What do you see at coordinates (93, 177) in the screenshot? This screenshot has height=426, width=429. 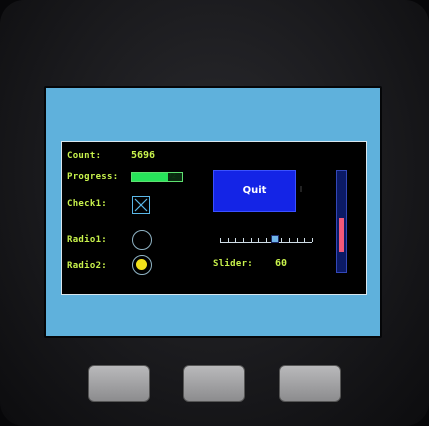 I see `progress-label: Progress:` at bounding box center [93, 177].